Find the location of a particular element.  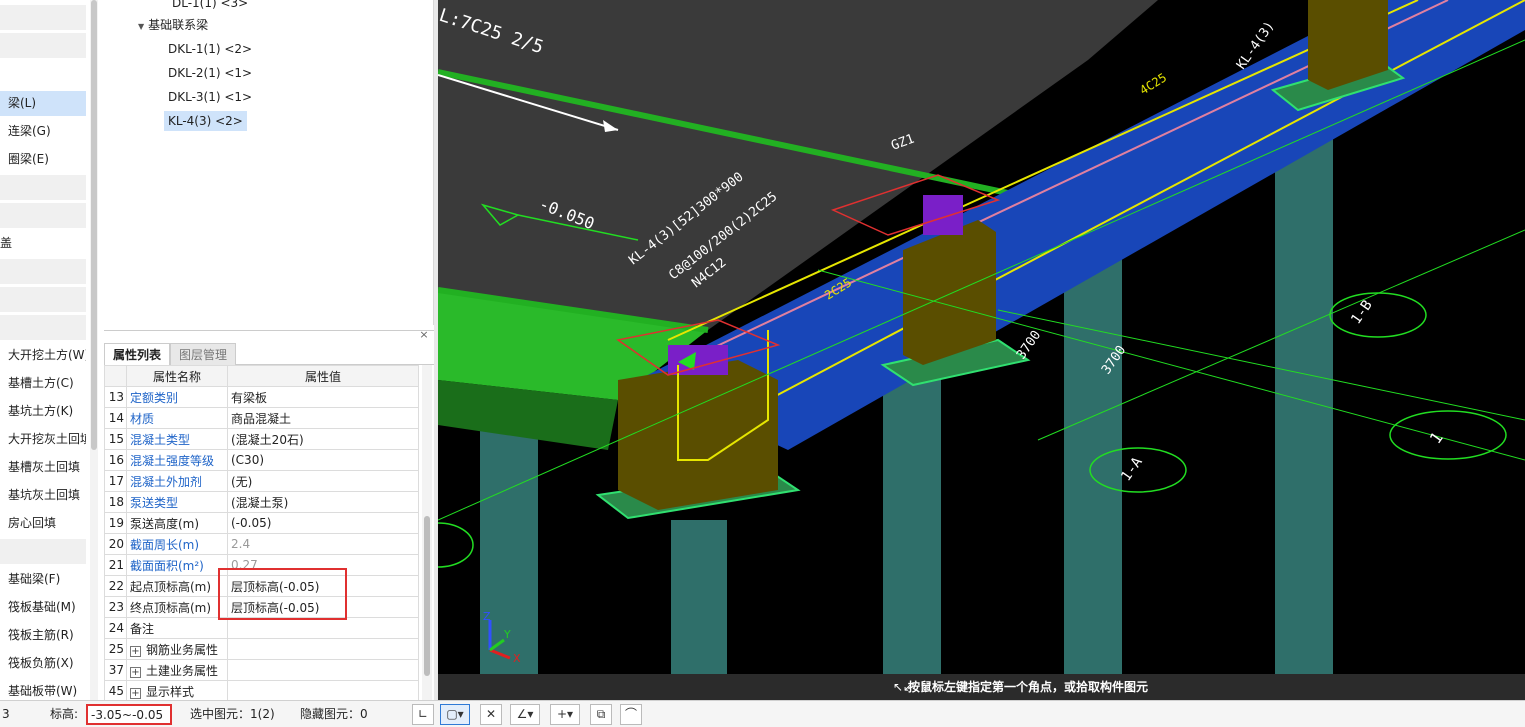

property-value: 商品混凝土 is located at coordinates (323, 418).